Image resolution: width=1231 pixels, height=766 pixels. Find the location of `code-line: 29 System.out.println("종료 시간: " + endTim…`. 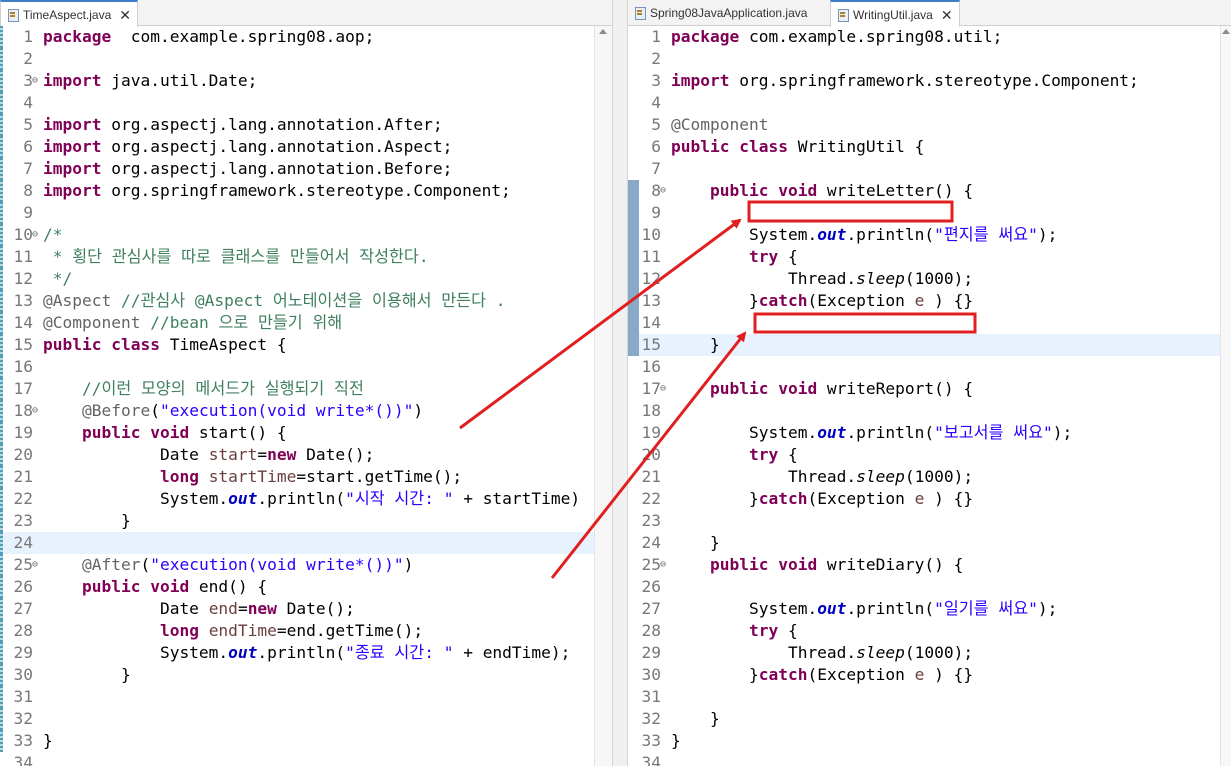

code-line: 29 System.out.println("종료 시간: " + endTim… is located at coordinates (297, 653).